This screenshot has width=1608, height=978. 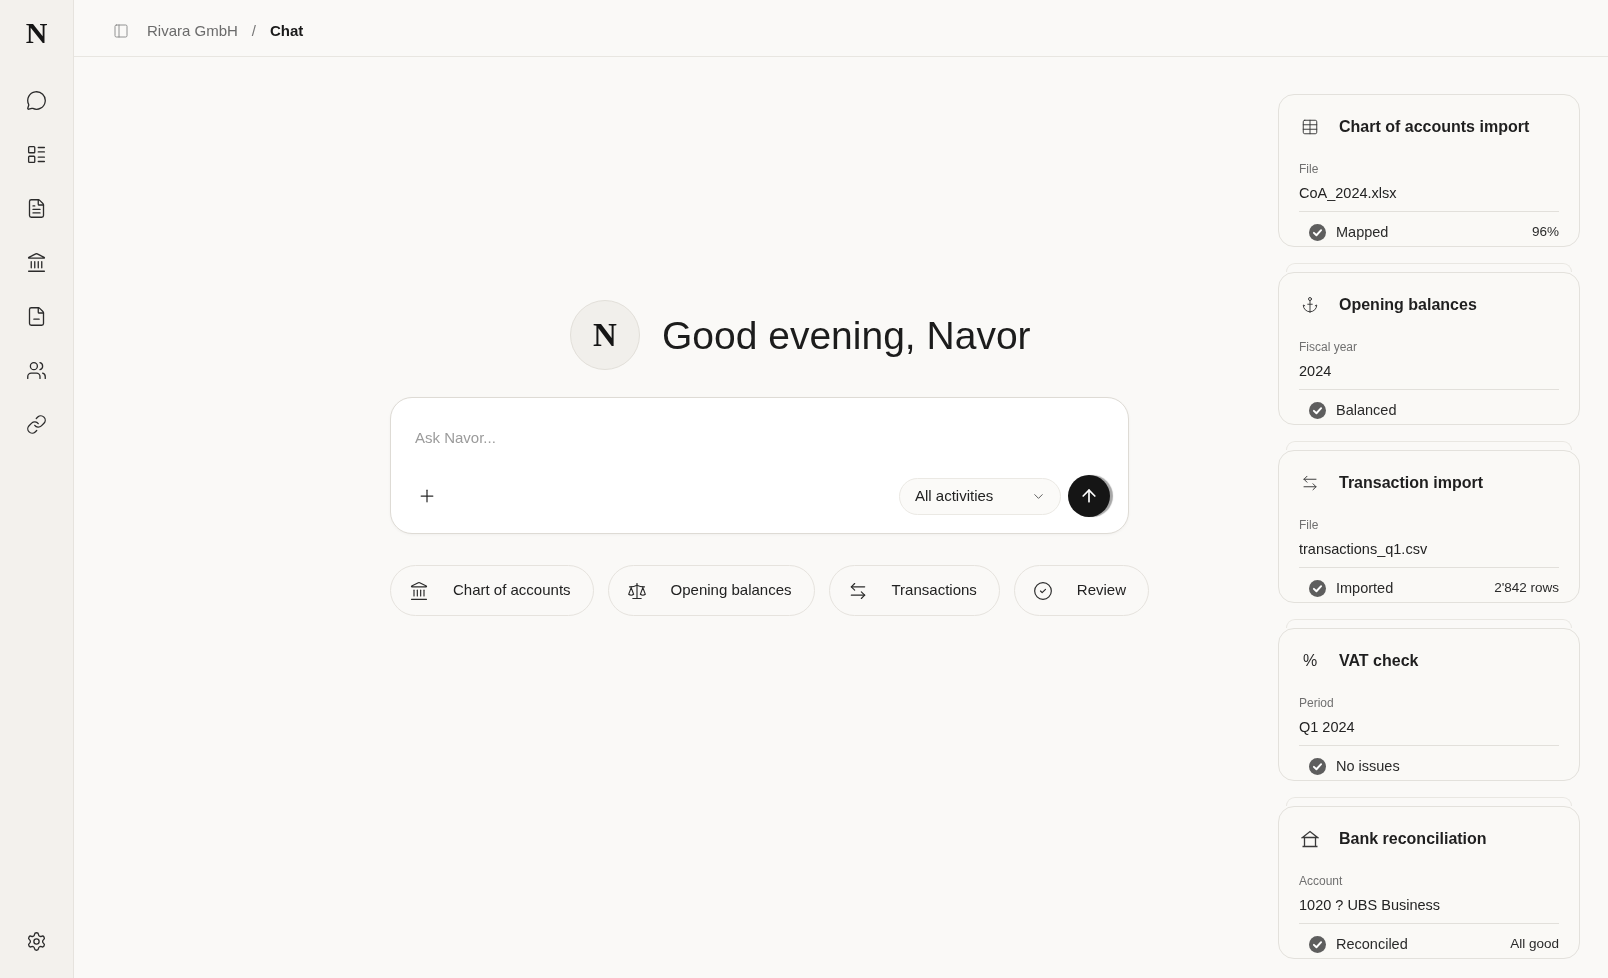 What do you see at coordinates (36, 154) in the screenshot?
I see `layout-list-icon` at bounding box center [36, 154].